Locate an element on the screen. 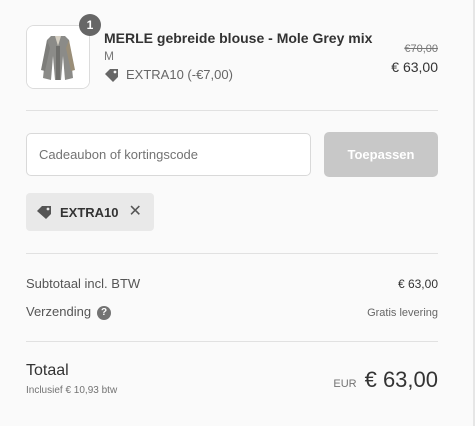 The height and width of the screenshot is (426, 475). discount-code-input is located at coordinates (168, 154).